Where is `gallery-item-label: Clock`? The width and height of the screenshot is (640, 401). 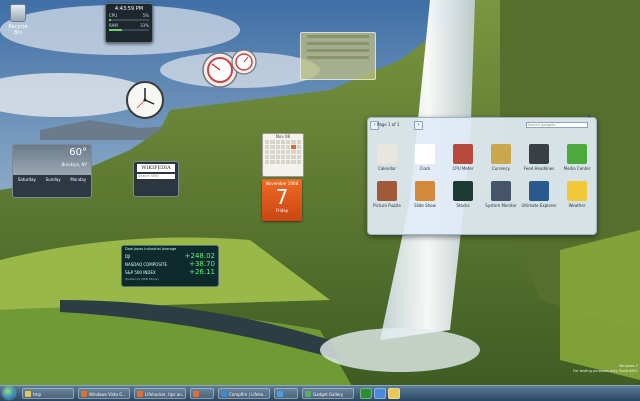
gallery-item-label: Clock is located at coordinates (425, 168).